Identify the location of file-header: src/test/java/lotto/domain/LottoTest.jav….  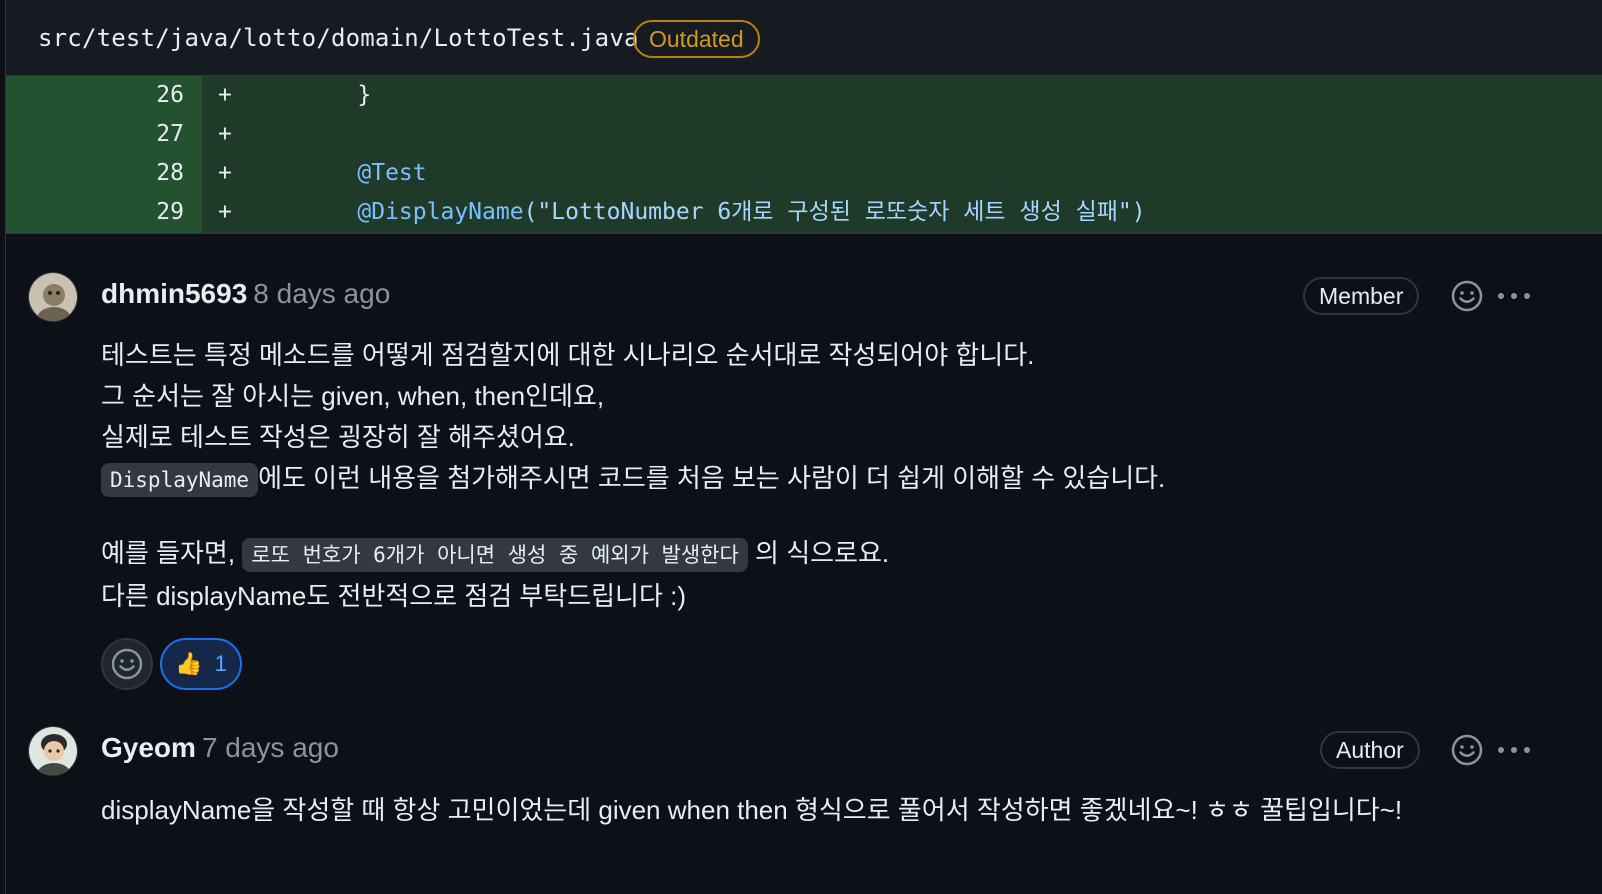
(804, 38).